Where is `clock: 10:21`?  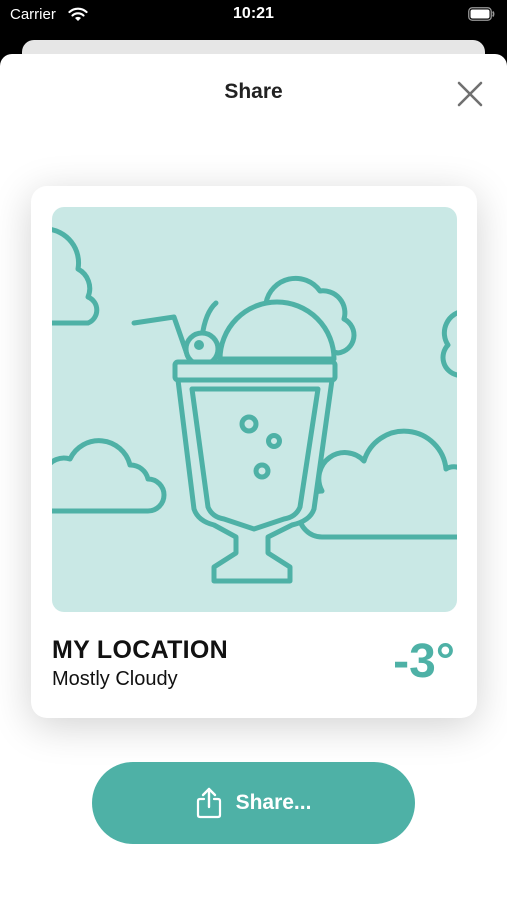
clock: 10:21 is located at coordinates (253, 13).